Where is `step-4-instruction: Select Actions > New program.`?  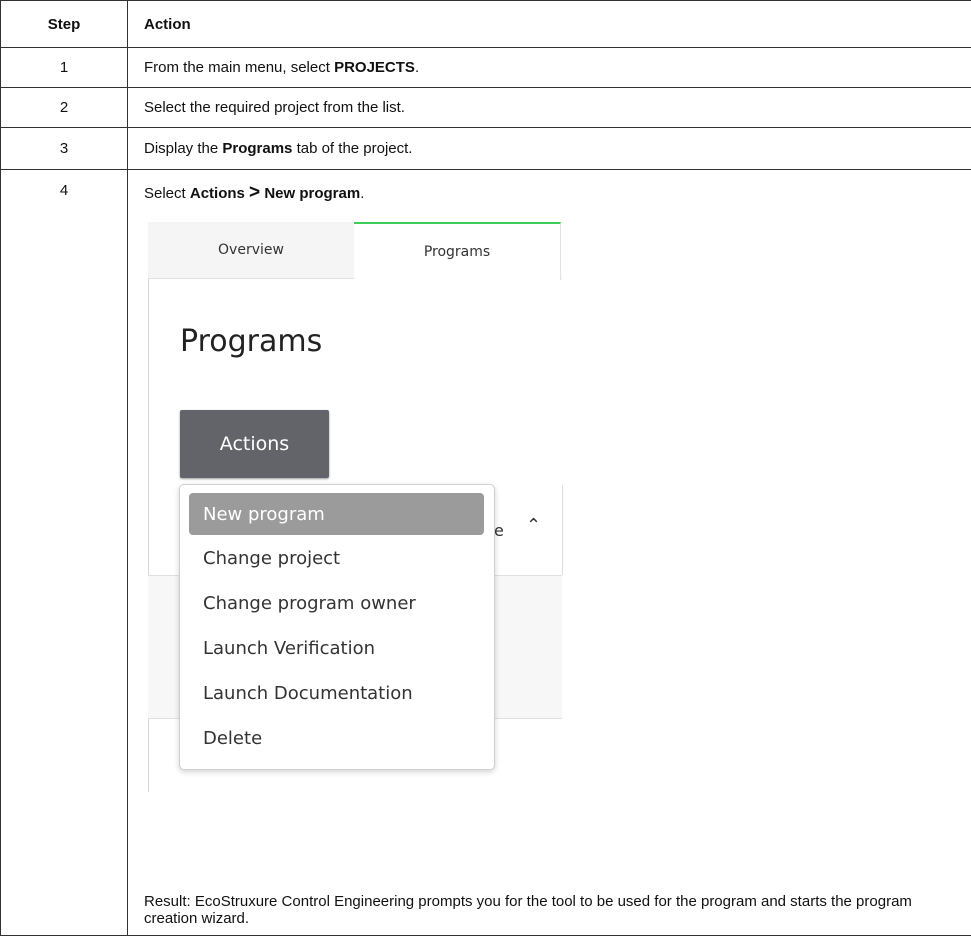
step-4-instruction: Select Actions > New program. is located at coordinates (254, 192).